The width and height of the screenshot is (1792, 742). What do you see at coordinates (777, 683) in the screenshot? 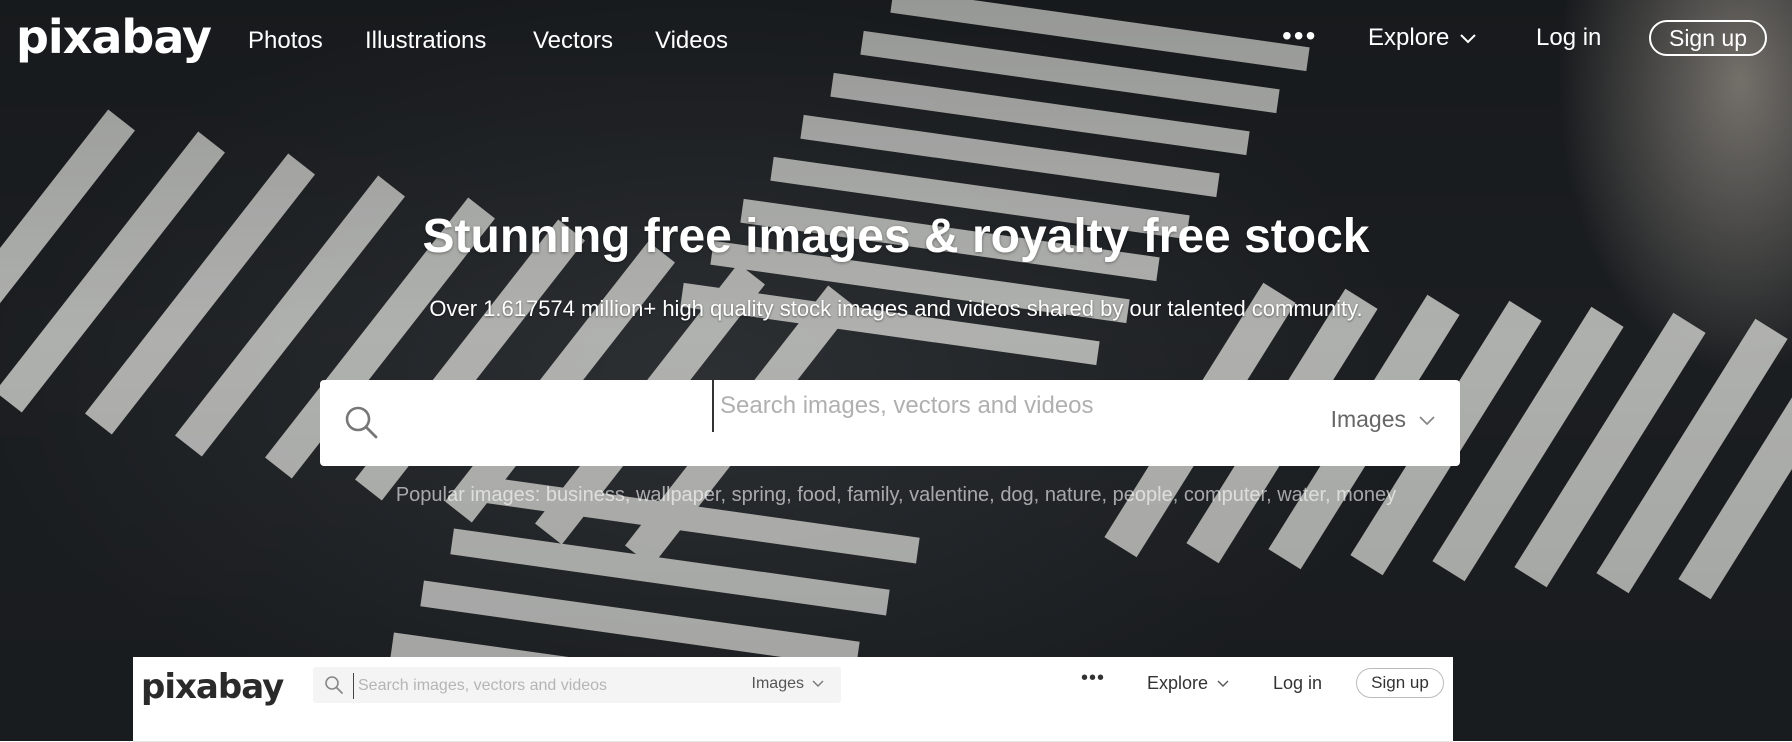
I see `sticky-search-type-label: Images` at bounding box center [777, 683].